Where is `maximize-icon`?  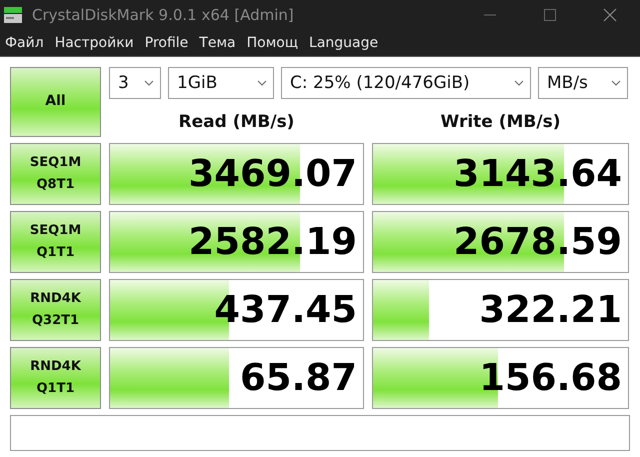 maximize-icon is located at coordinates (550, 15).